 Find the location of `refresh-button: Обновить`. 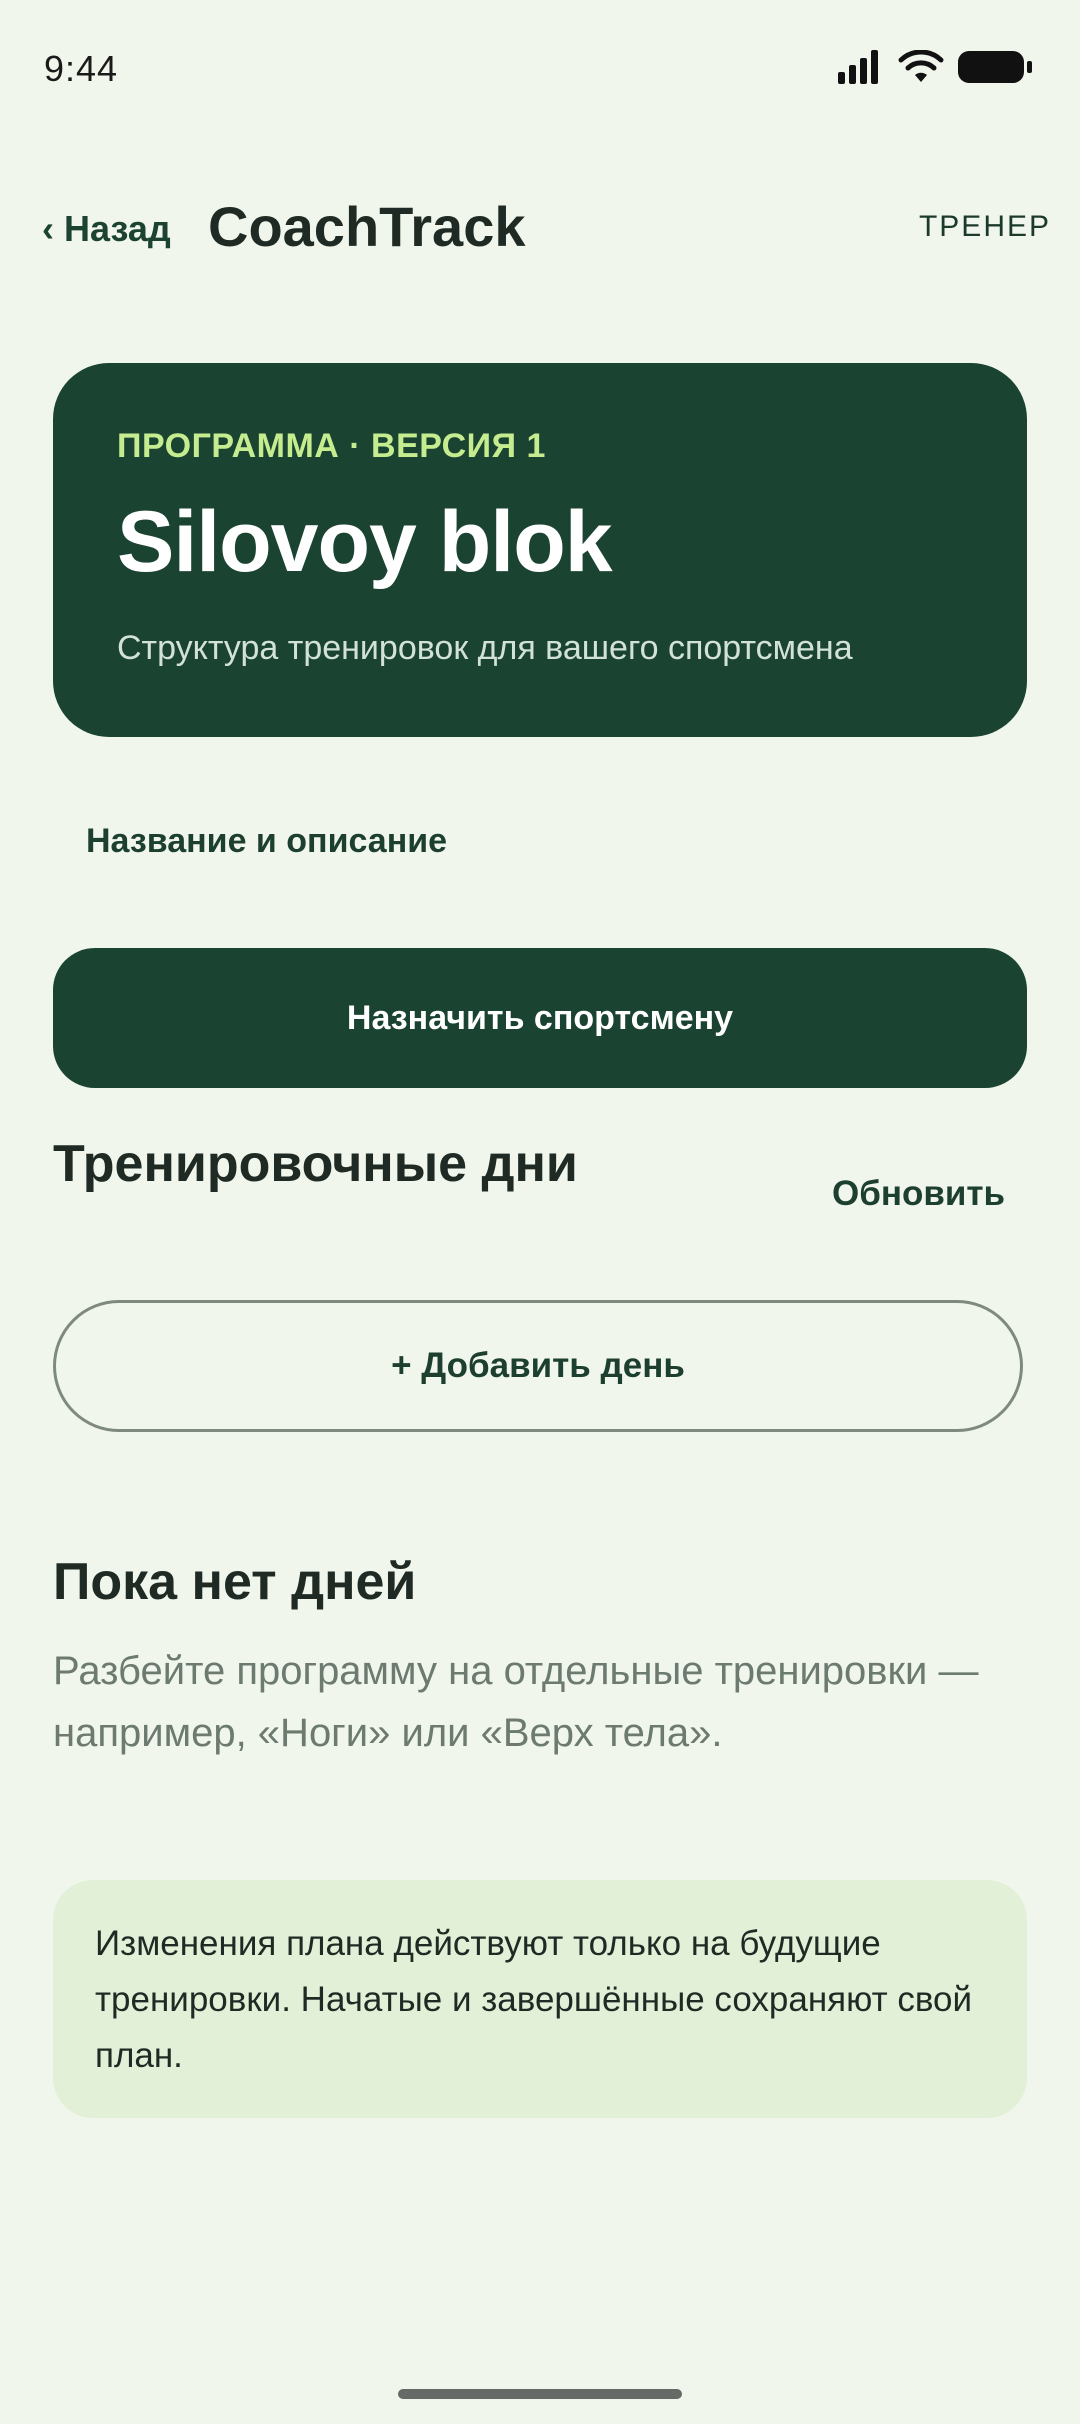

refresh-button: Обновить is located at coordinates (918, 1194).